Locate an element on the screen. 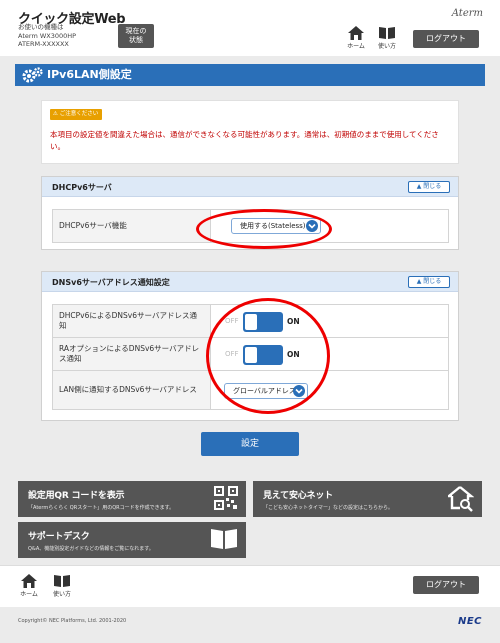 The height and width of the screenshot is (643, 500). warning-icon: ⚠ is located at coordinates (56, 114).